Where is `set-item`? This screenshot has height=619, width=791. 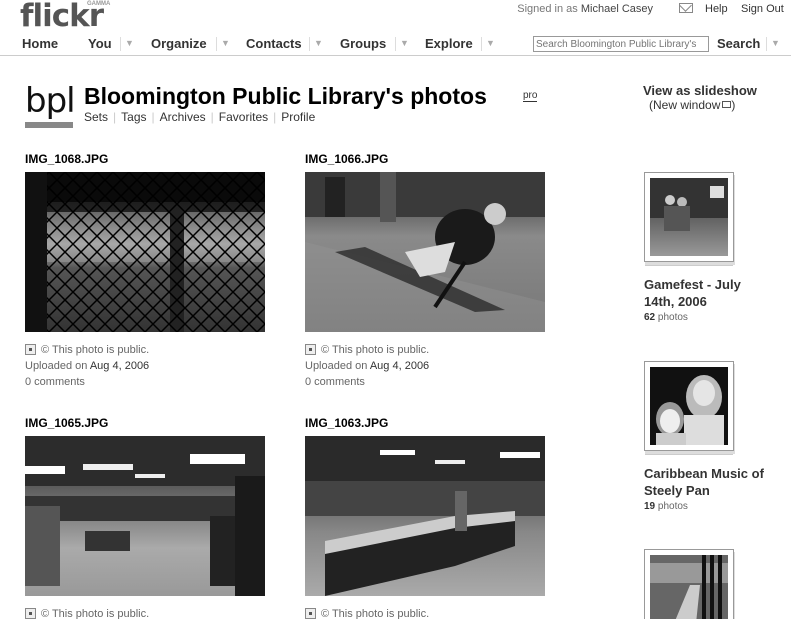
set-item is located at coordinates (689, 584).